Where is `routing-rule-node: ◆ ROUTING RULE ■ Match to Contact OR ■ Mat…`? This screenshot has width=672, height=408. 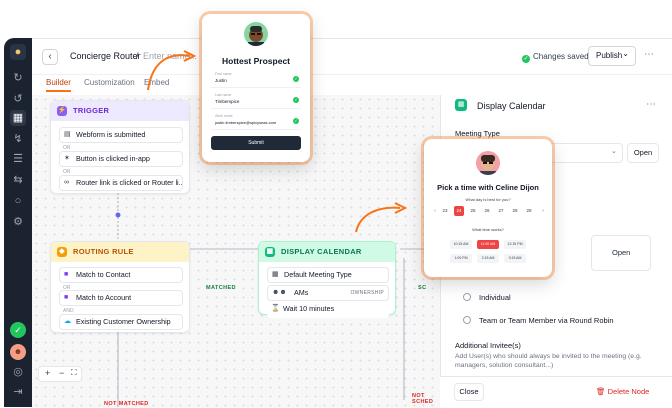 routing-rule-node: ◆ ROUTING RULE ■ Match to Contact OR ■ Mat… is located at coordinates (120, 287).